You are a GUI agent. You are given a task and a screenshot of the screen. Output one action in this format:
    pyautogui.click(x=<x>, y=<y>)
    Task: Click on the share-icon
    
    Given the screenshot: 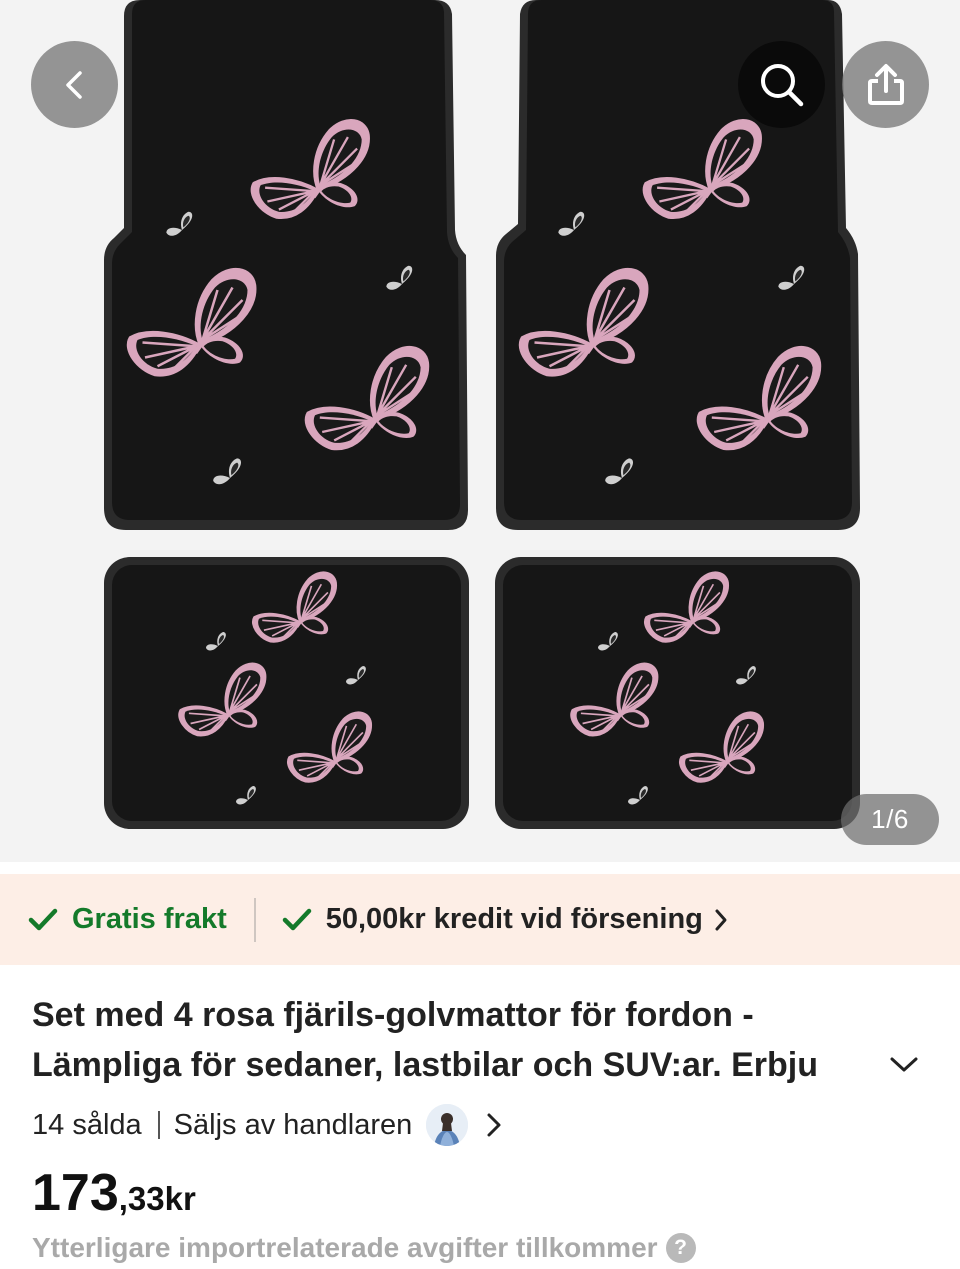 What is the action you would take?
    pyautogui.click(x=885, y=84)
    